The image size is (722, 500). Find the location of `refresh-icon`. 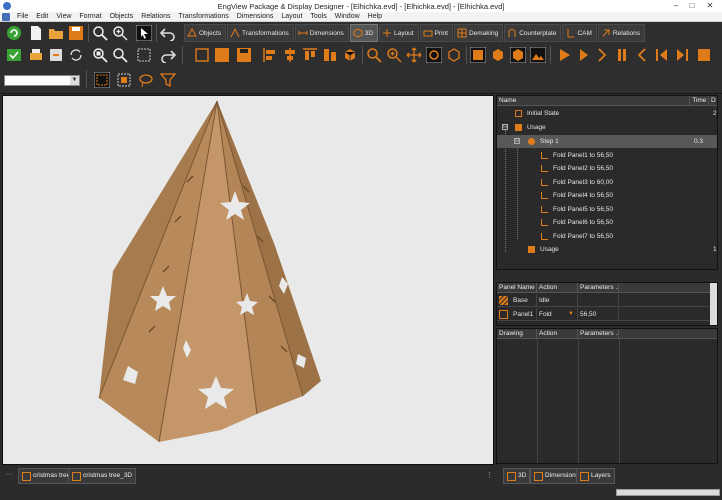

refresh-icon is located at coordinates (14, 33).